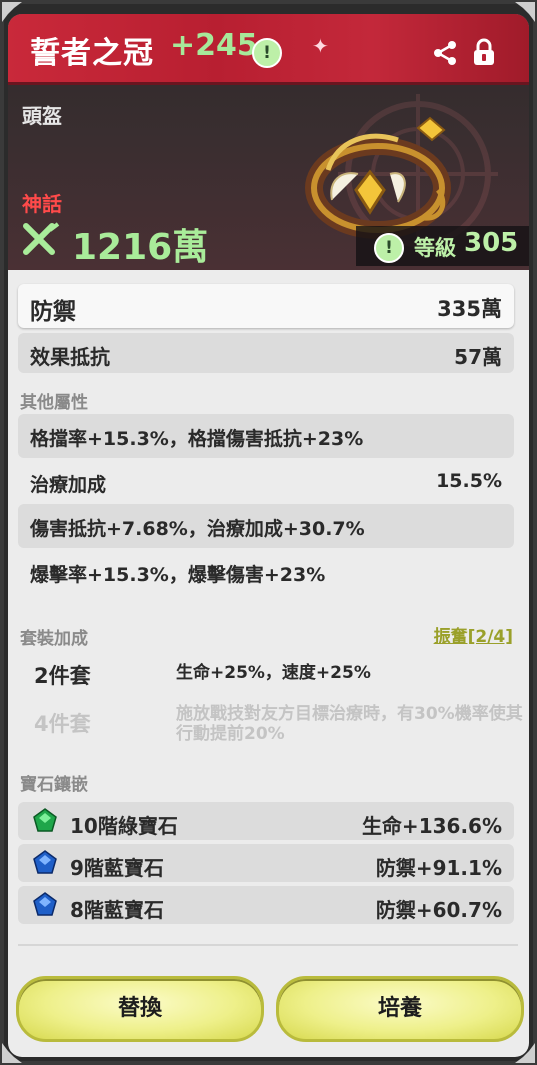 This screenshot has height=1065, width=537. What do you see at coordinates (266, 306) in the screenshot?
I see `main-stat-row: 防禦 335萬` at bounding box center [266, 306].